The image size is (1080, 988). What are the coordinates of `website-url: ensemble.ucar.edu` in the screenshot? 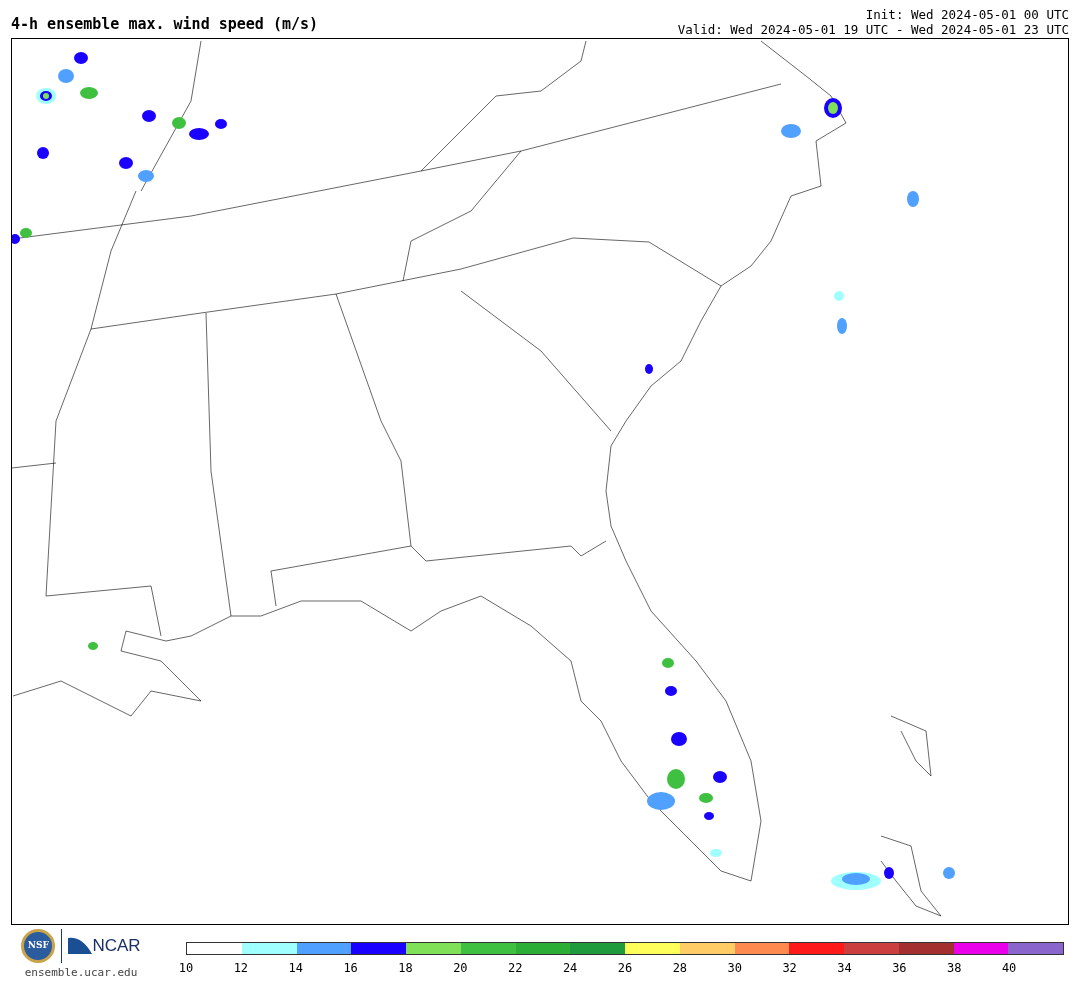 It's located at (81, 973).